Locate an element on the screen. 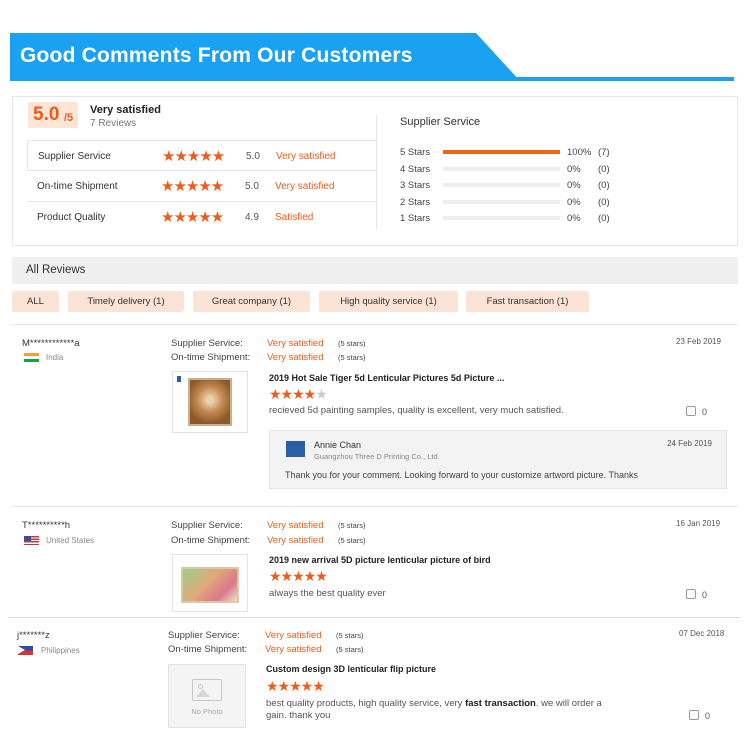 This screenshot has height=750, width=750. divider is located at coordinates (374, 617).